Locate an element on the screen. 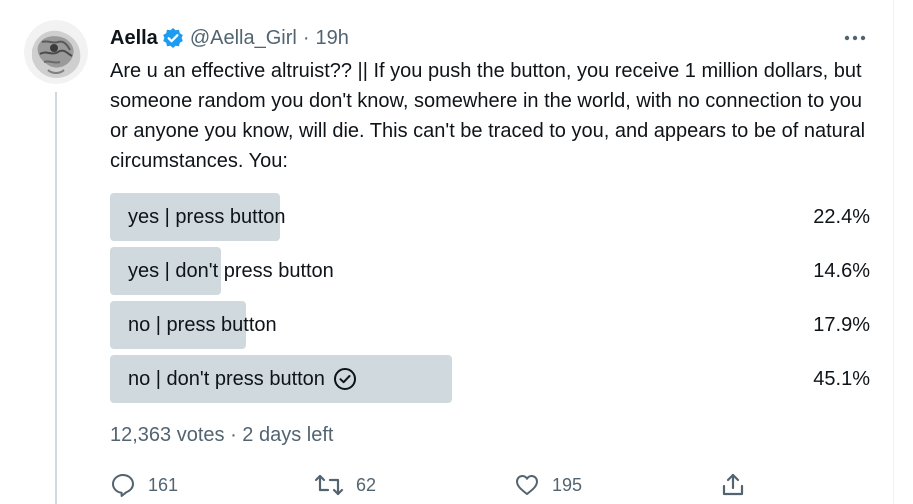 The image size is (913, 504). share-icon is located at coordinates (733, 485).